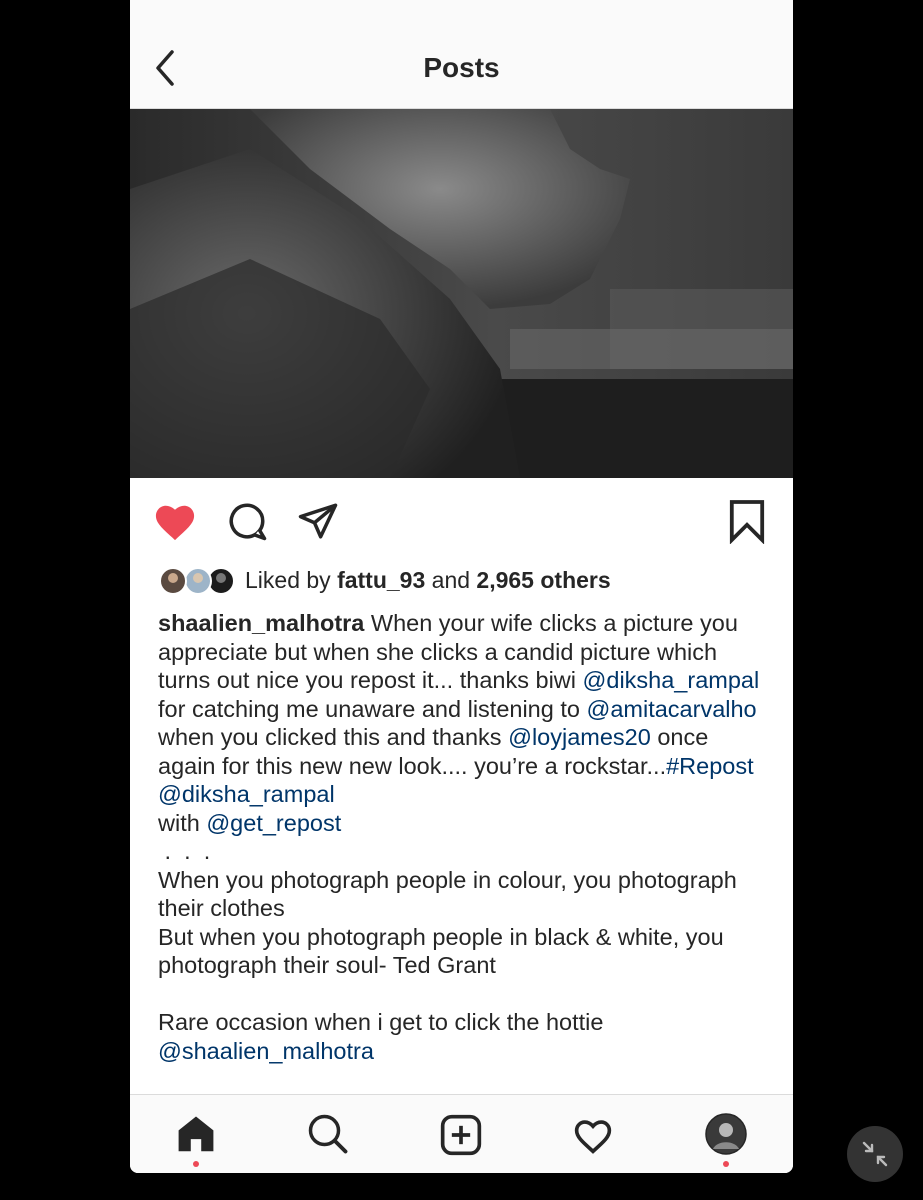  What do you see at coordinates (579, 737) in the screenshot?
I see `mention-link: @loyjames20` at bounding box center [579, 737].